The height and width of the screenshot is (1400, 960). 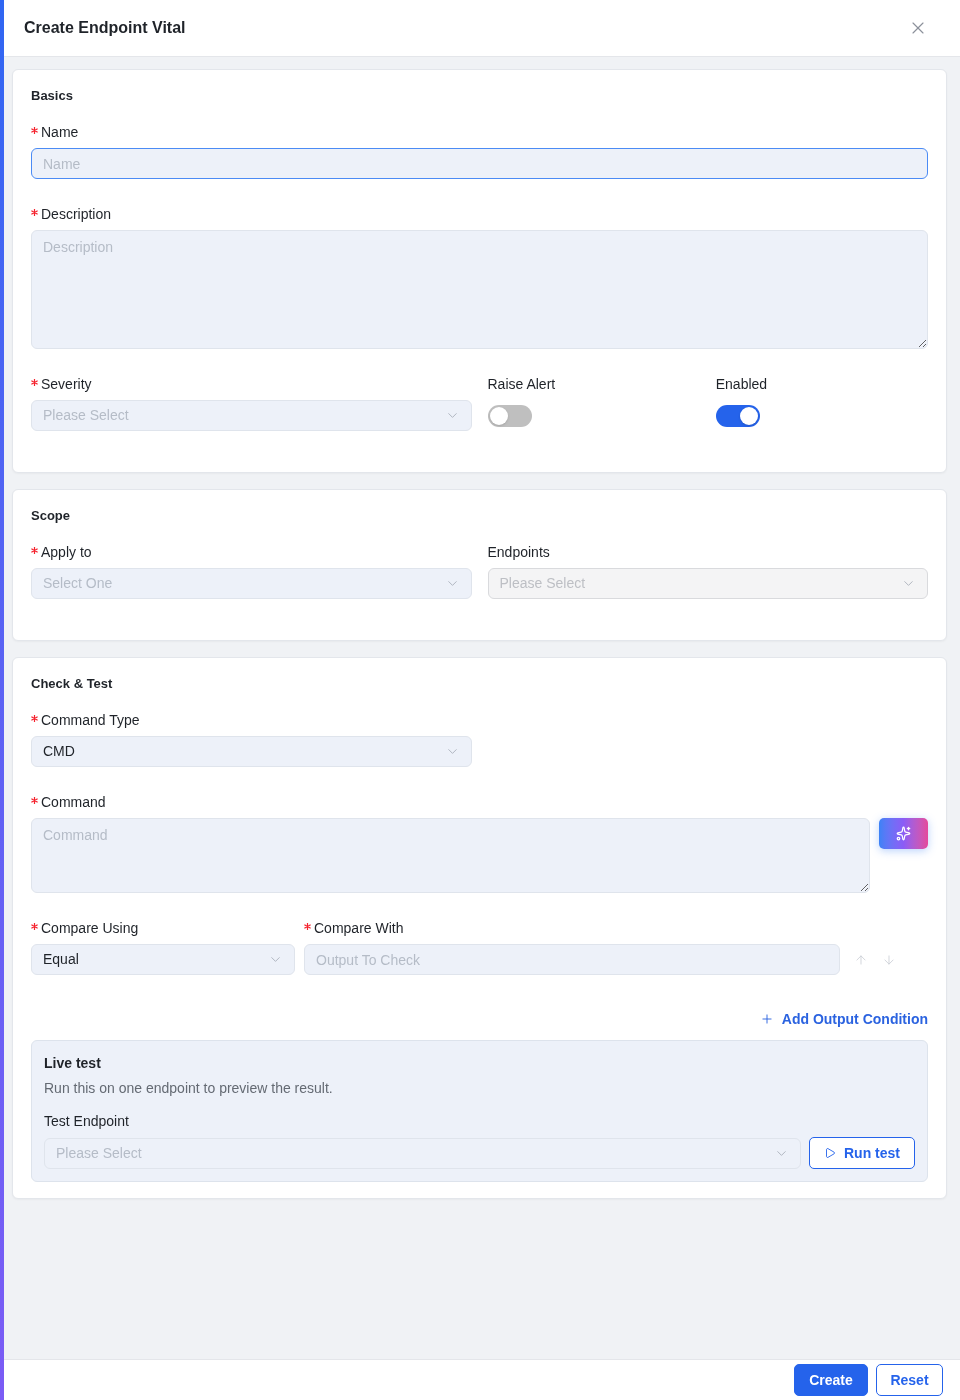 What do you see at coordinates (479, 163) in the screenshot?
I see `name-input: Name` at bounding box center [479, 163].